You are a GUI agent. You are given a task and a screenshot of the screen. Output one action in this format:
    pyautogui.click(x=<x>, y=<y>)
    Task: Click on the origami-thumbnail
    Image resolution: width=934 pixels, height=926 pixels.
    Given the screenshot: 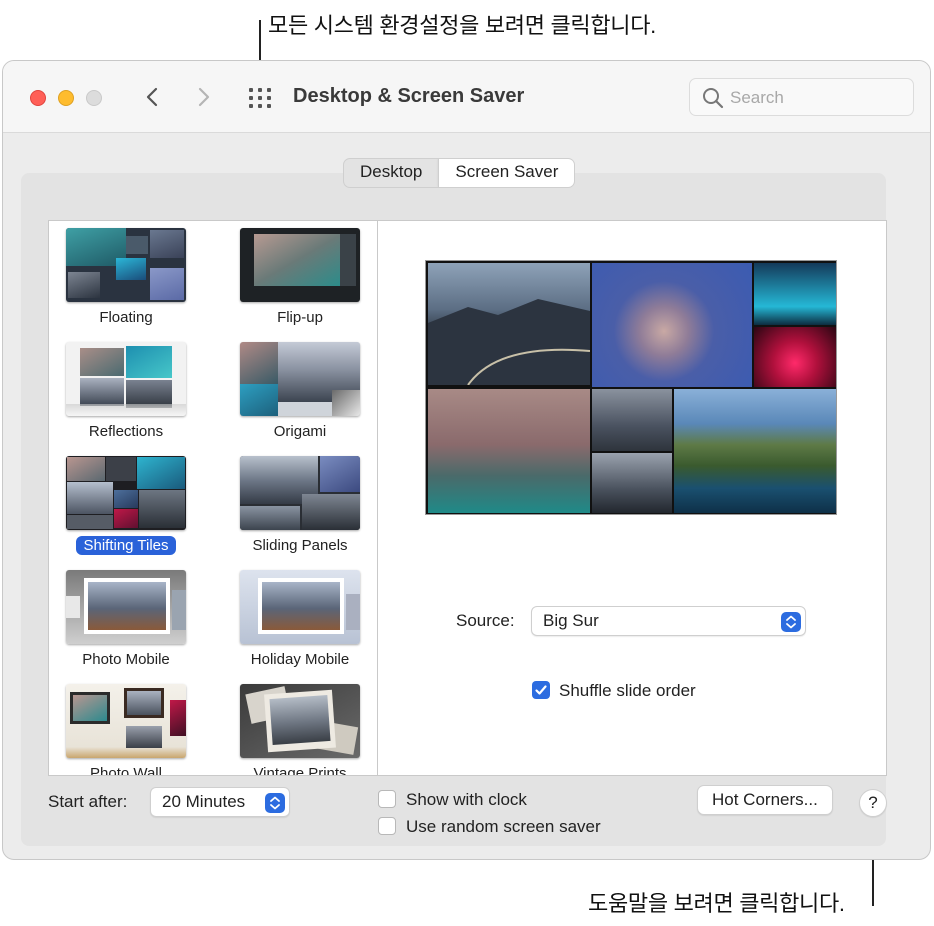 What is the action you would take?
    pyautogui.click(x=300, y=379)
    